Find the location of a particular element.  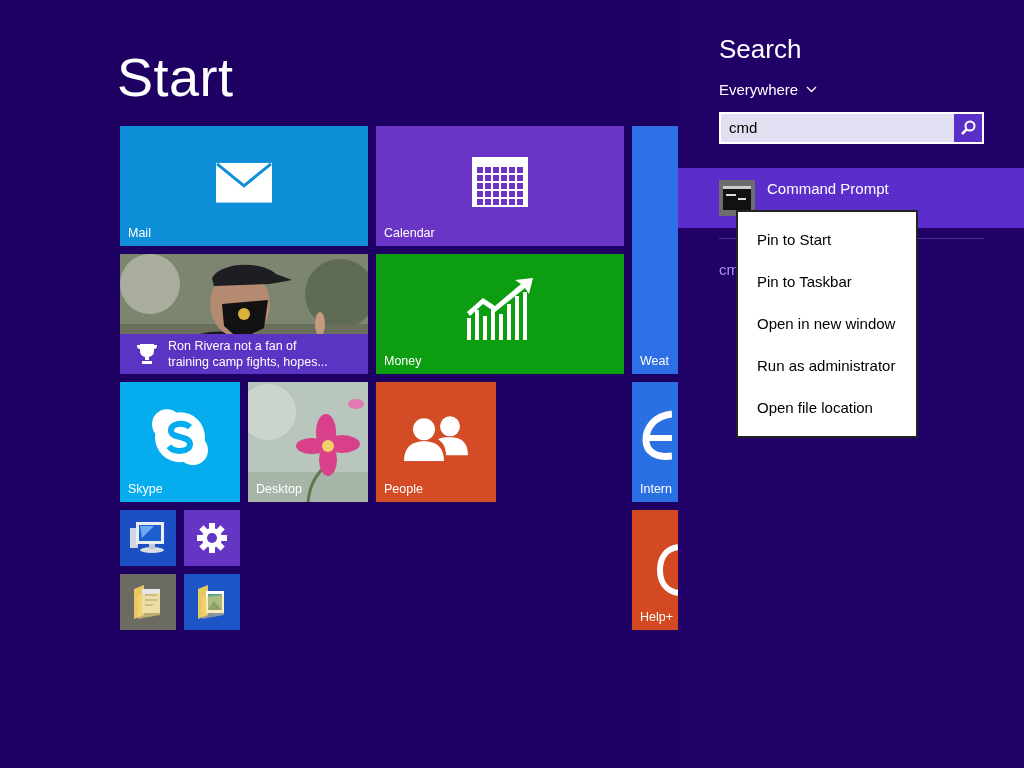

chart-icon is located at coordinates (500, 309).